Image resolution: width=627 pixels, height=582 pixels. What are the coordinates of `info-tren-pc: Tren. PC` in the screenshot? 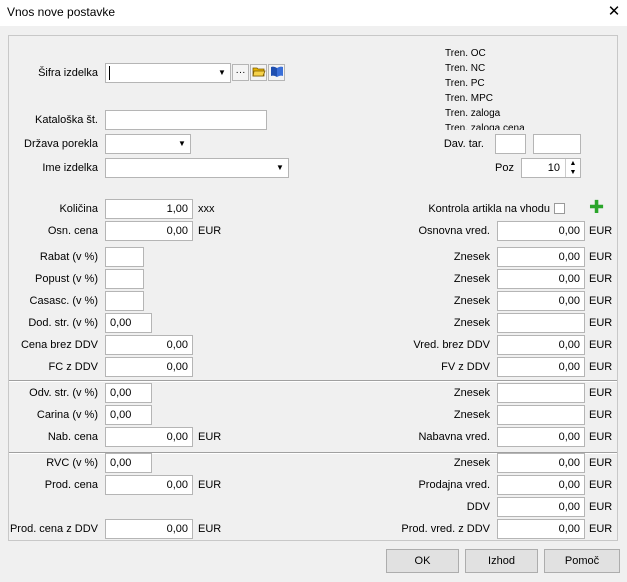 It's located at (465, 83).